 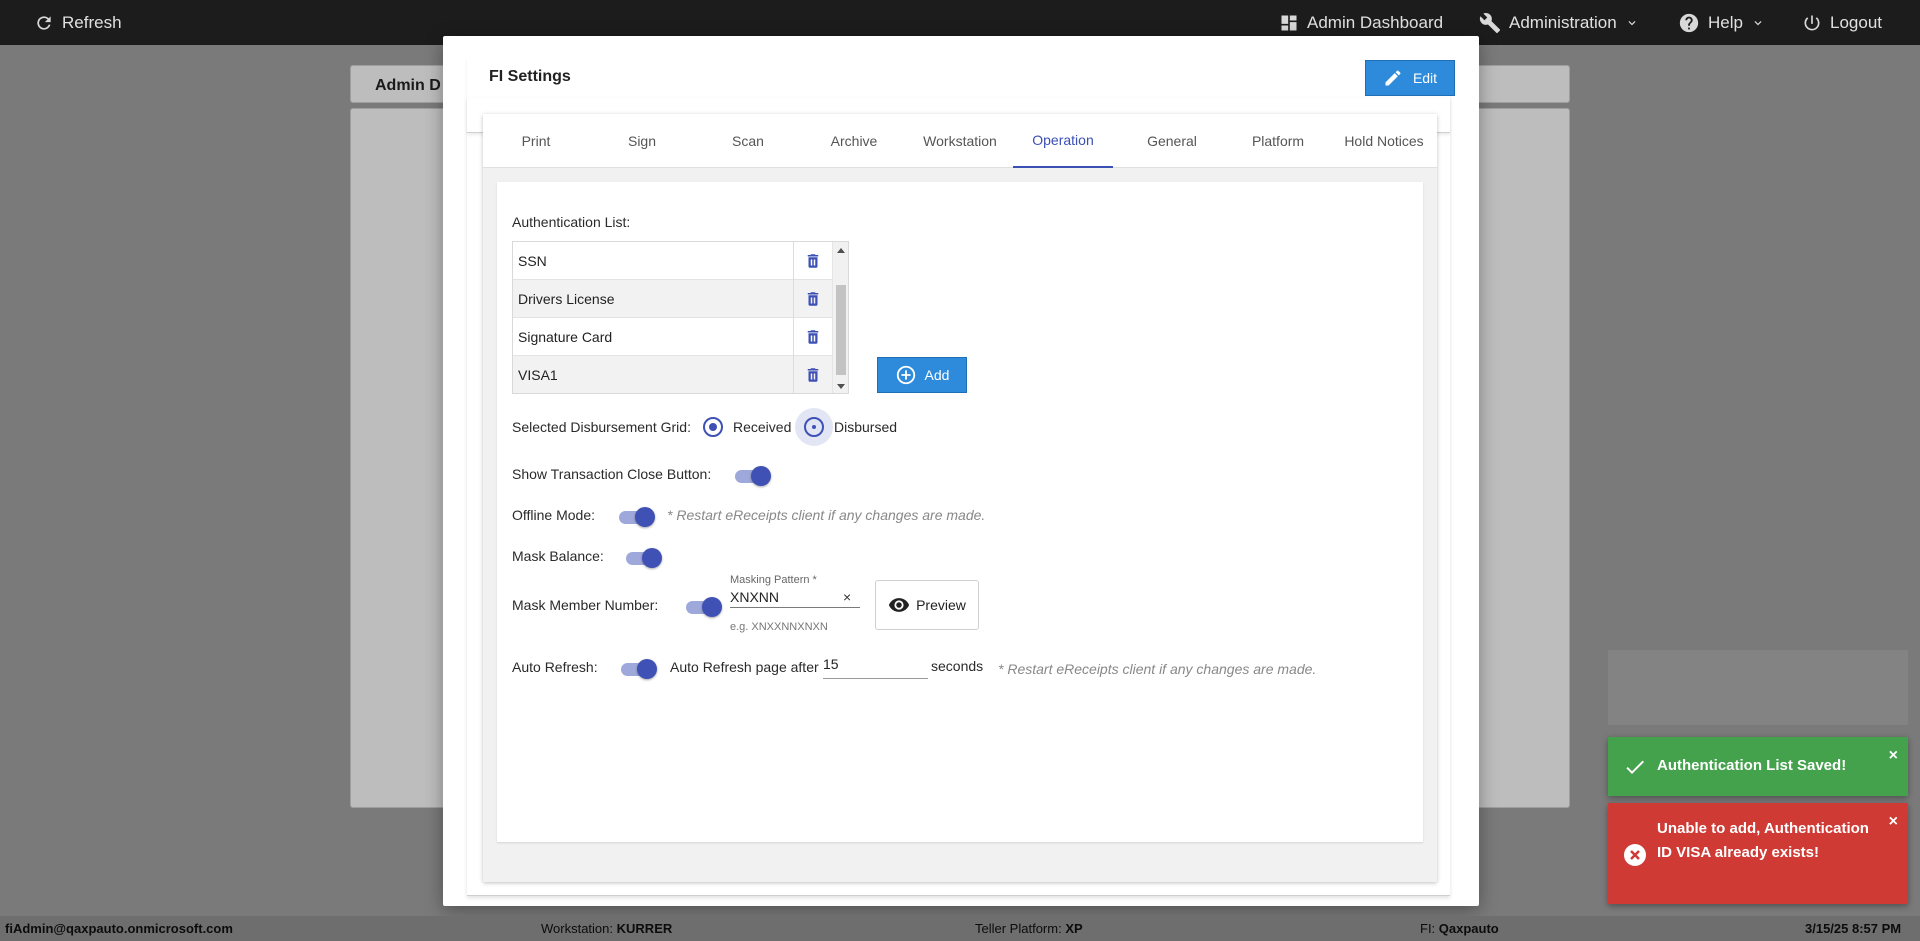 What do you see at coordinates (532, 261) in the screenshot?
I see `auth-item-label: SSN` at bounding box center [532, 261].